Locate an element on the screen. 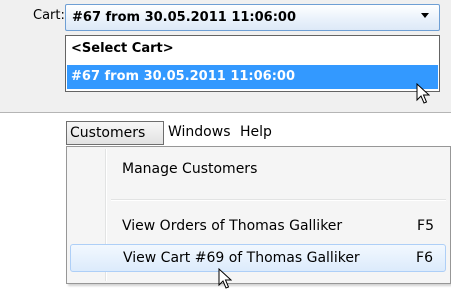  menu-item-label: View Cart #69 of Thomas Galliker is located at coordinates (241, 258).